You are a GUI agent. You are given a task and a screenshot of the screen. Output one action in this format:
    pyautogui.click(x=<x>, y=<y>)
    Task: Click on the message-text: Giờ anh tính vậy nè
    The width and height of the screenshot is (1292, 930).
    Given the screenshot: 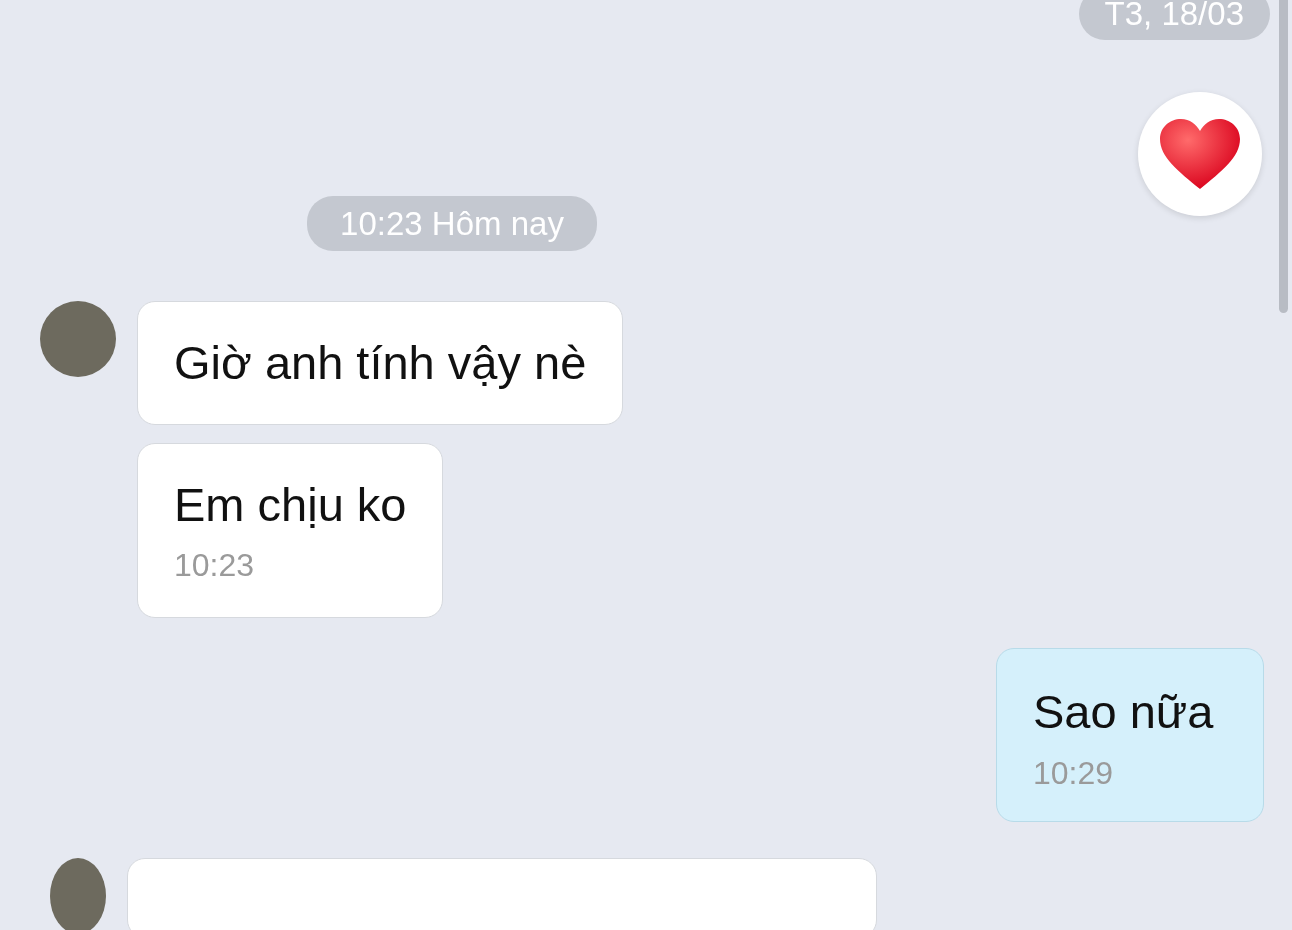 What is the action you would take?
    pyautogui.click(x=380, y=363)
    